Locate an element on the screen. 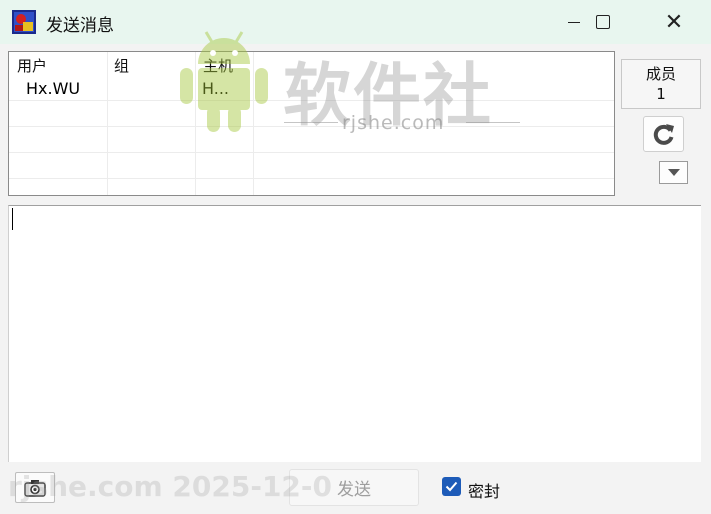 The width and height of the screenshot is (711, 514). maximize-icon is located at coordinates (603, 22).